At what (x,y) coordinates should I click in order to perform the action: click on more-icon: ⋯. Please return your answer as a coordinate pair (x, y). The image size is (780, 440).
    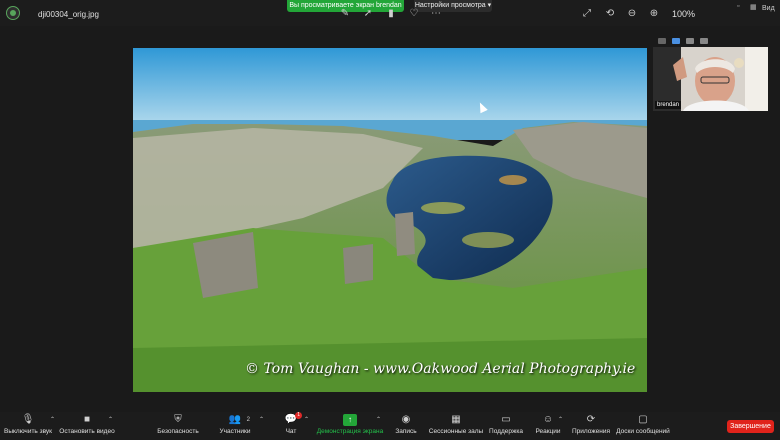
    Looking at the image, I should click on (436, 14).